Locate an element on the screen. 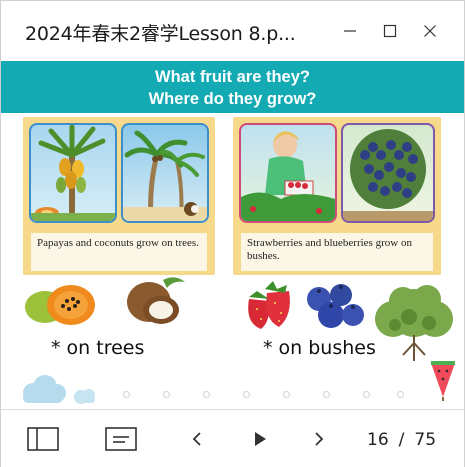 The image size is (465, 467). blueberry-bush-photo is located at coordinates (388, 173).